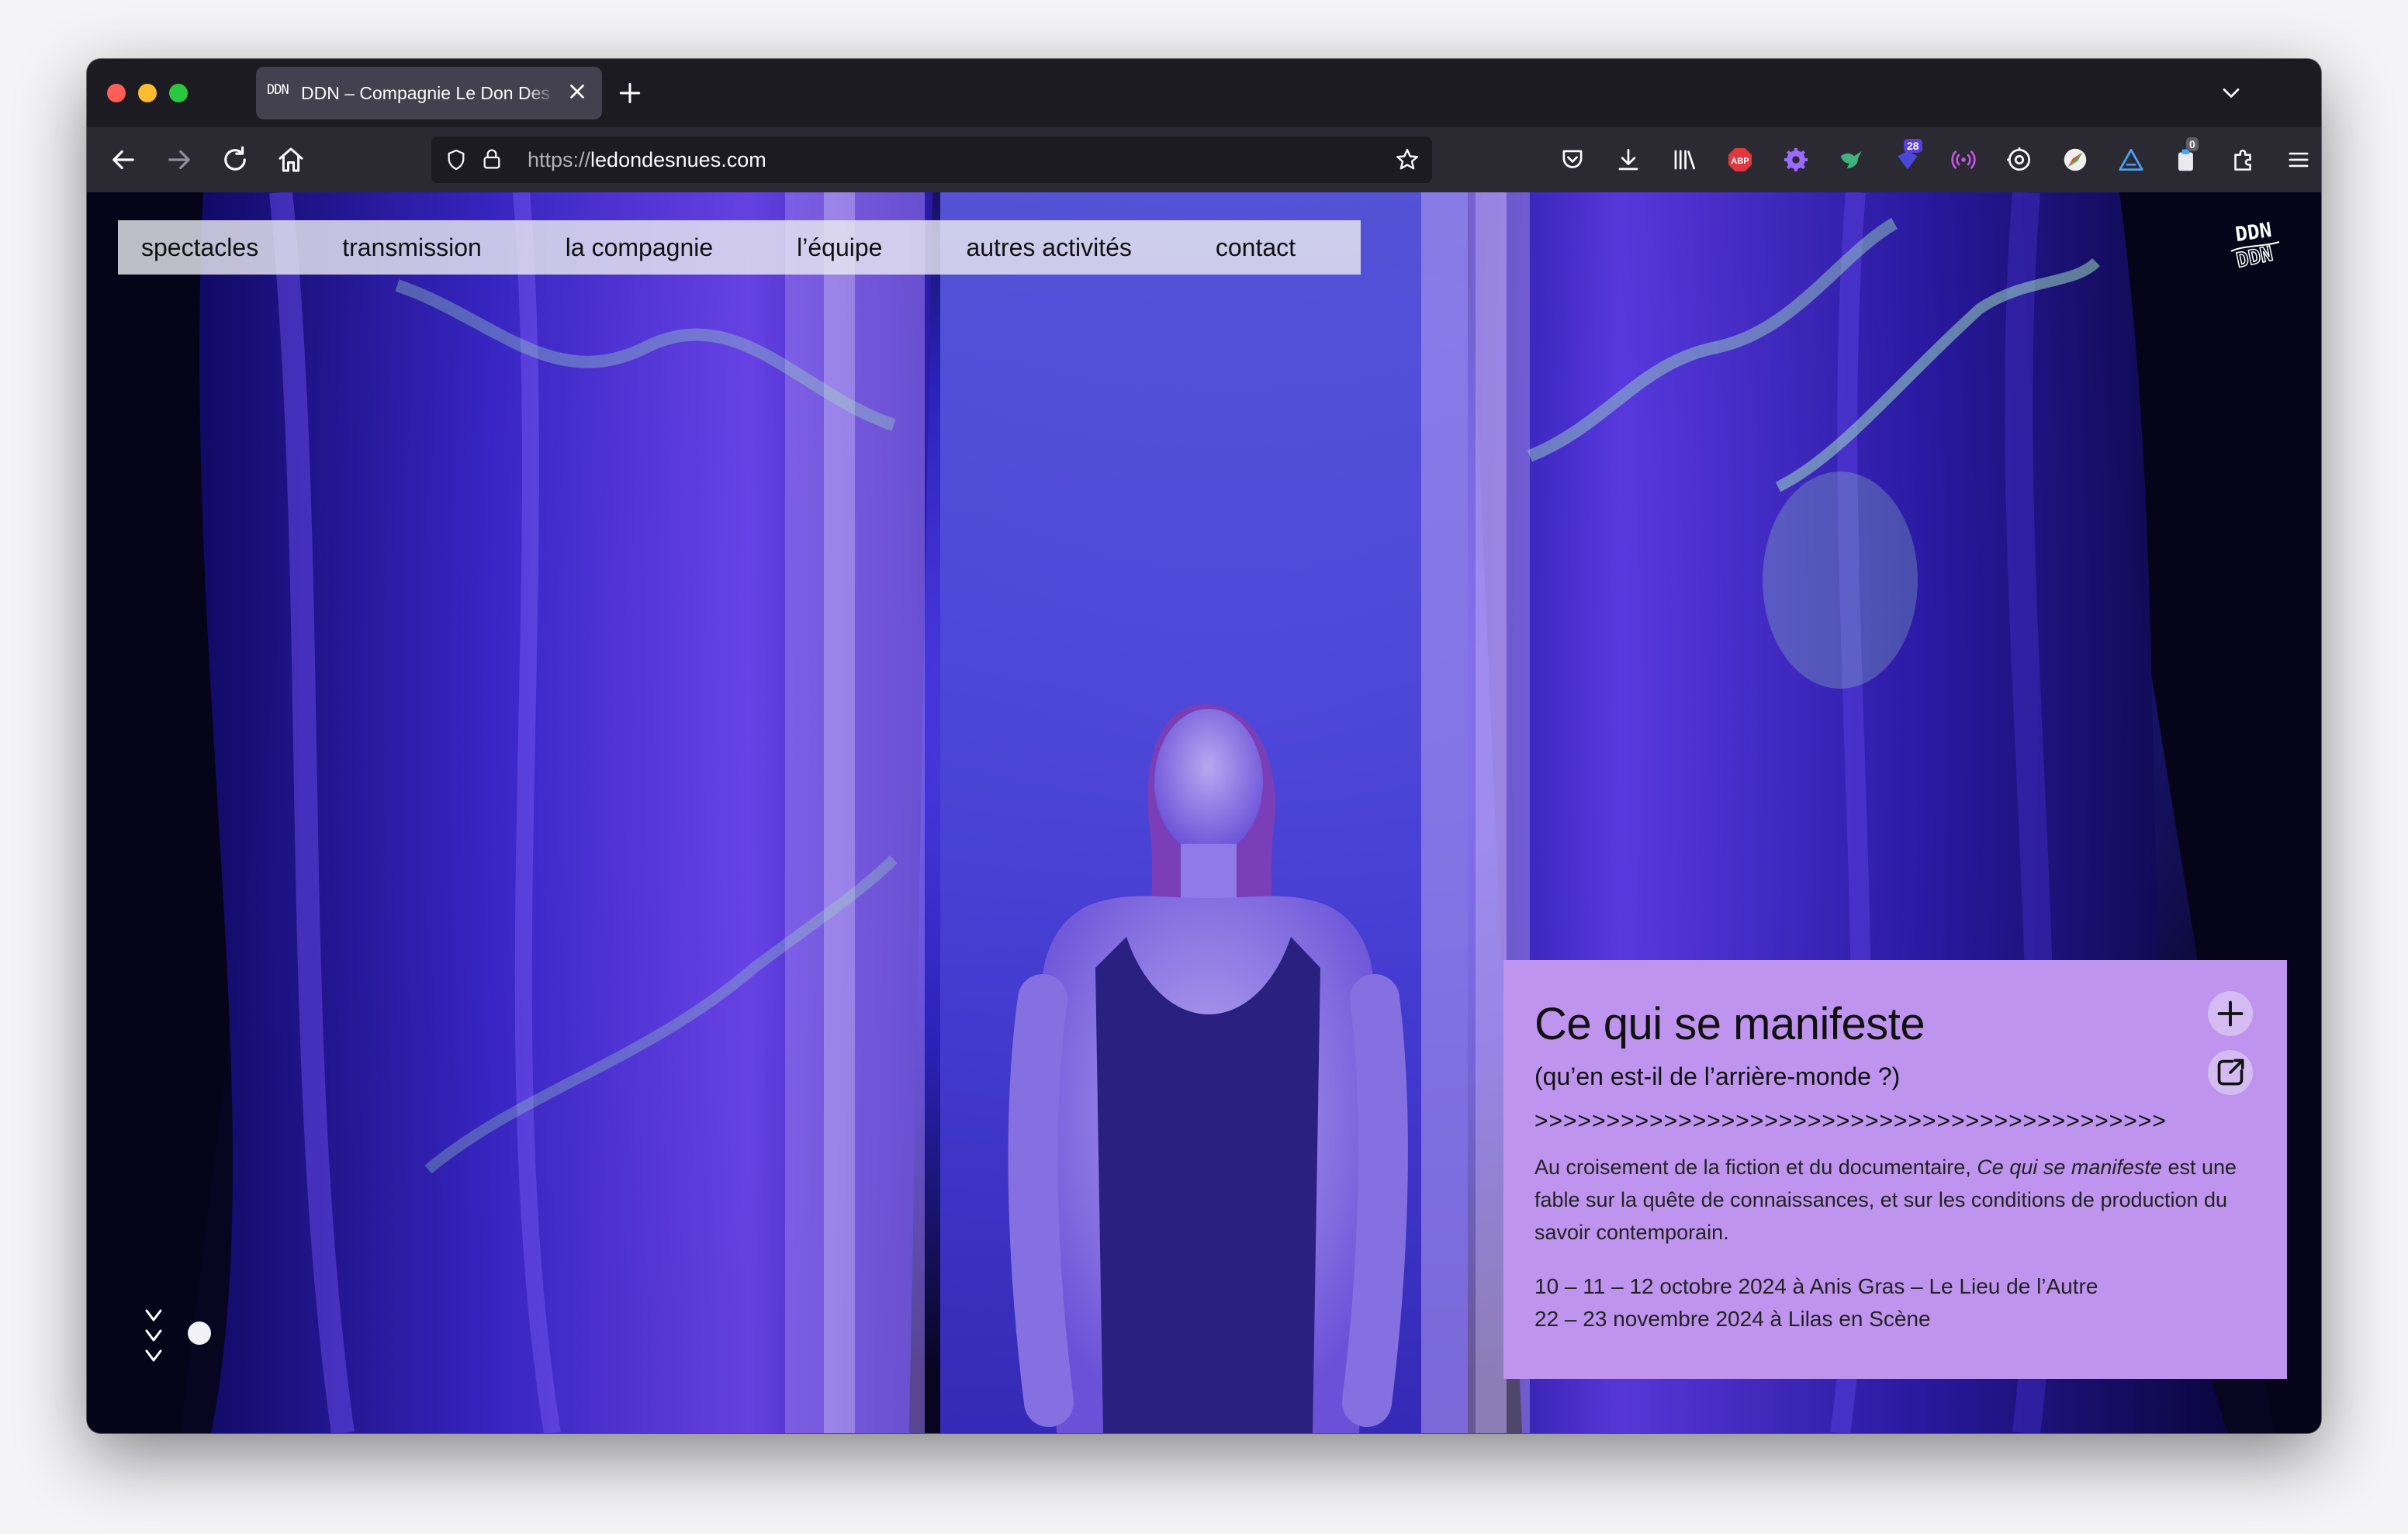 The image size is (2408, 1534). I want to click on tab-favicon-icon: DDN, so click(278, 90).